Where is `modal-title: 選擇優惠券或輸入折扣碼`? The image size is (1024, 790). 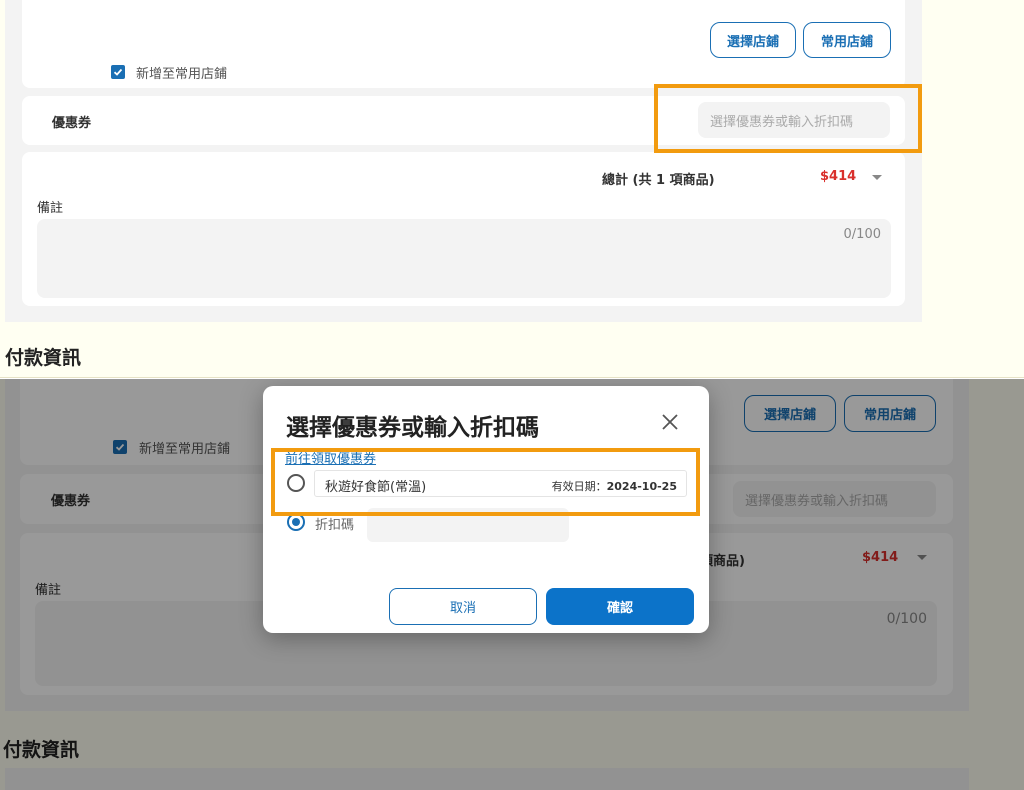
modal-title: 選擇優惠券或輸入折扣碼 is located at coordinates (412, 428).